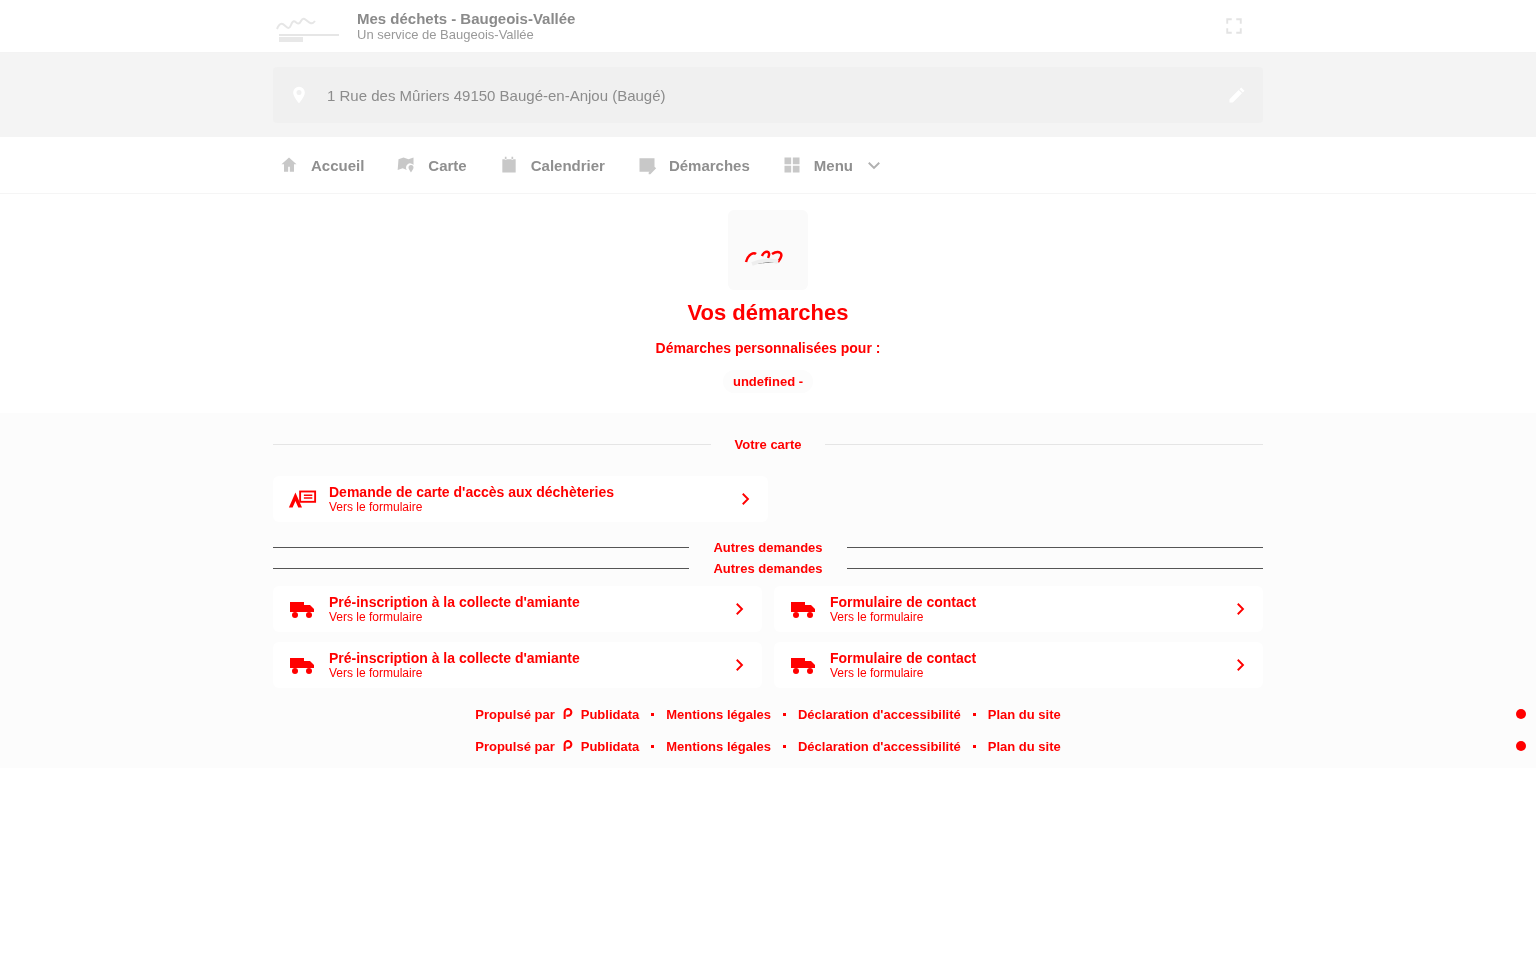  I want to click on map-icon, so click(406, 165).